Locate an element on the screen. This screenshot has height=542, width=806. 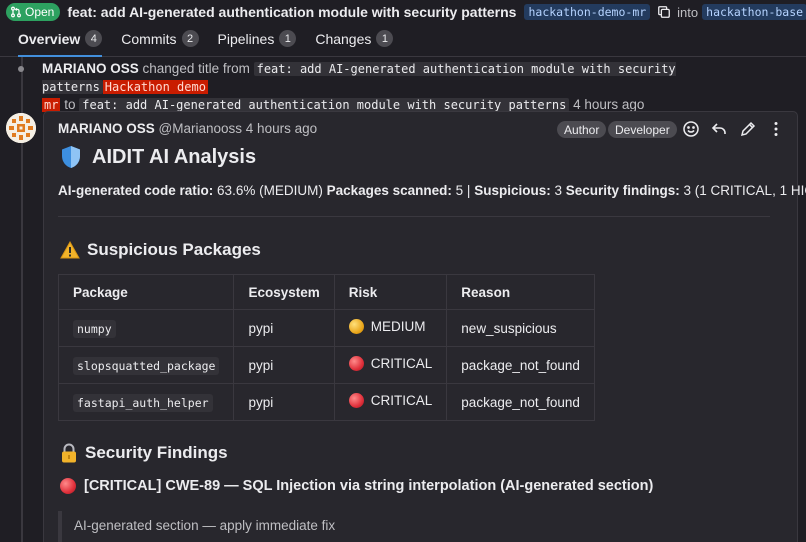
comment-time: 4 hours ago is located at coordinates (281, 128).